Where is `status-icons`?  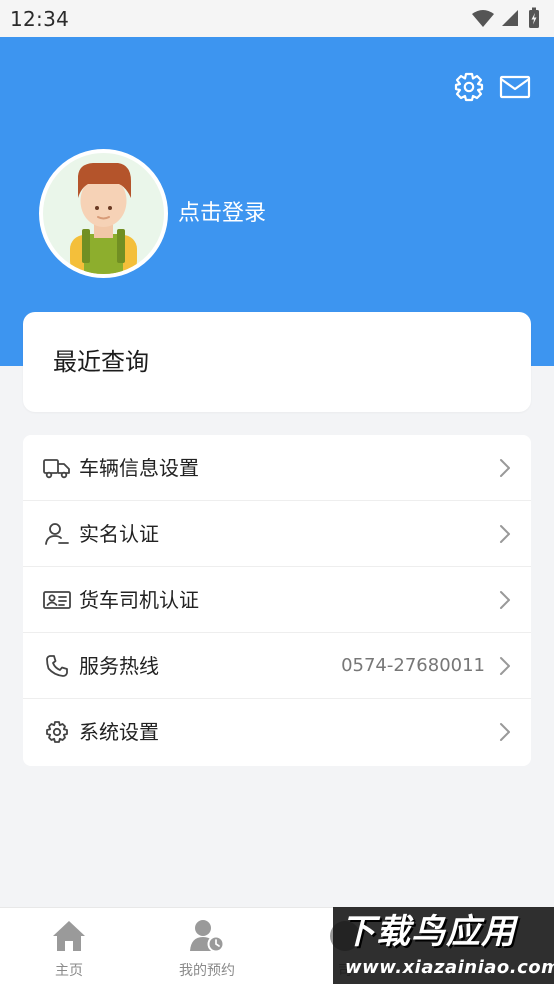 status-icons is located at coordinates (506, 17).